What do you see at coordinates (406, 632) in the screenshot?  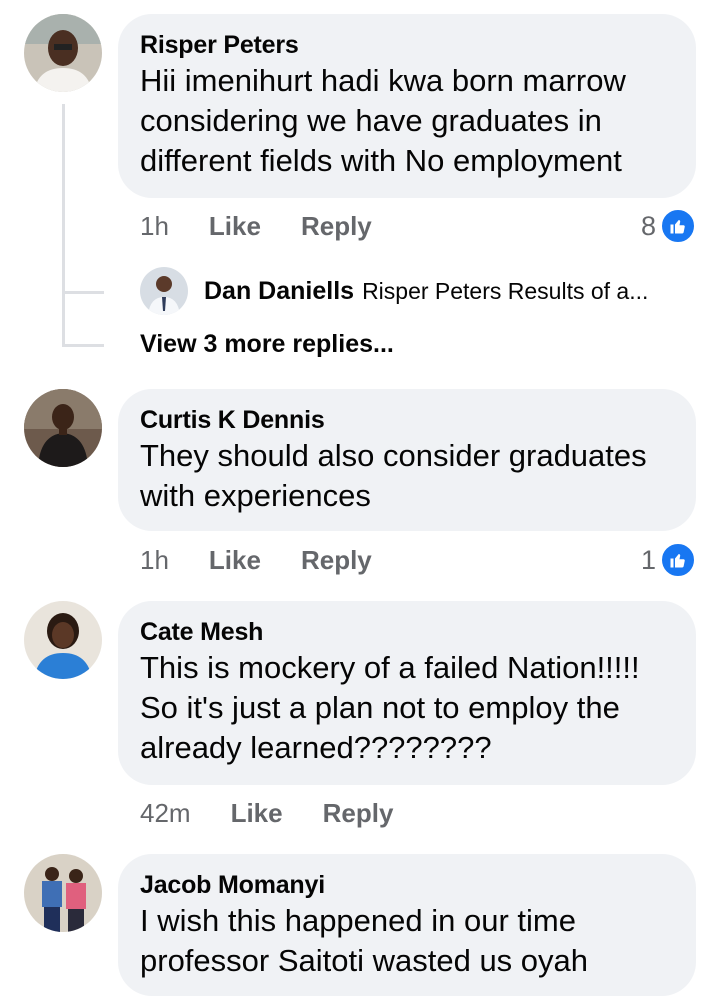 I see `comment-author: Cate Mesh` at bounding box center [406, 632].